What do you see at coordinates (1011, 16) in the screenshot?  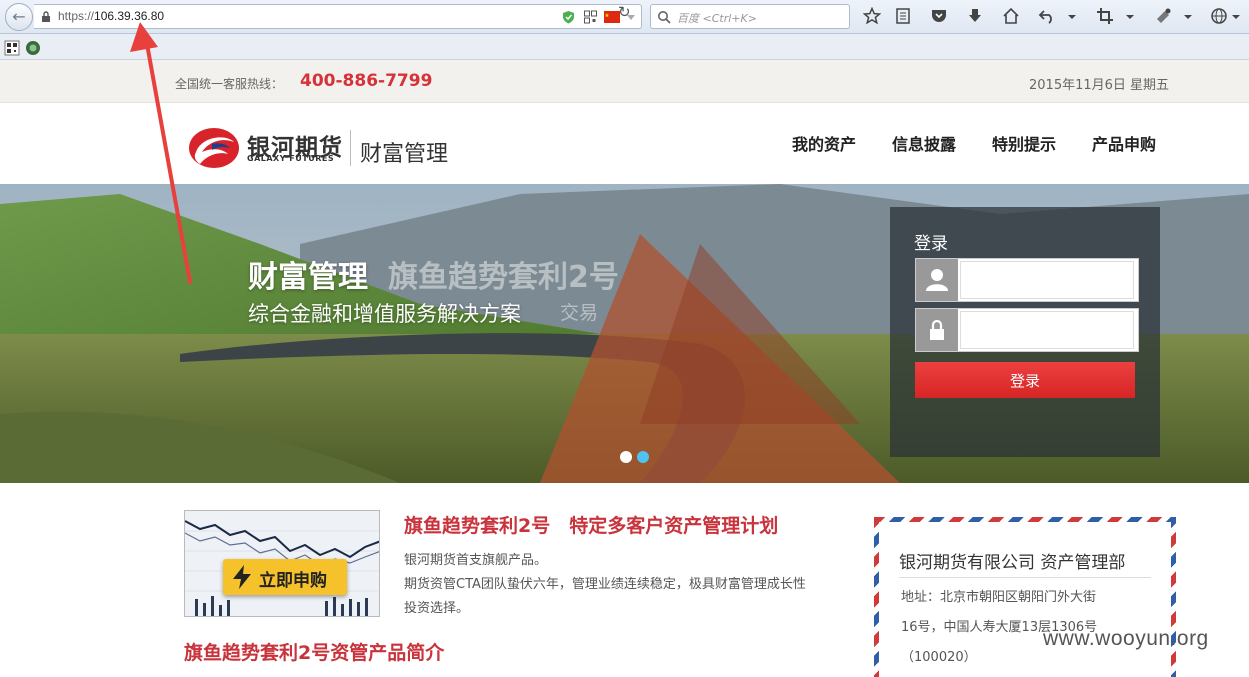 I see `home-icon` at bounding box center [1011, 16].